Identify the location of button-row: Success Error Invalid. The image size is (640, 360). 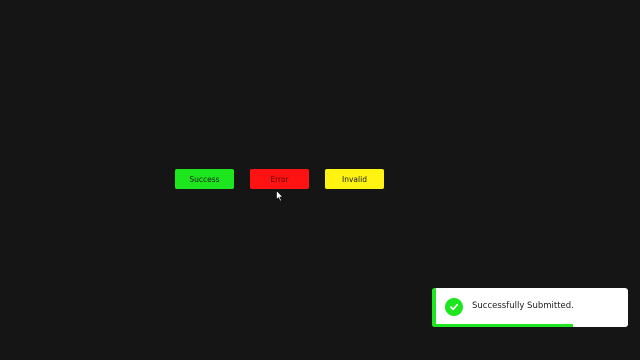
(279, 179).